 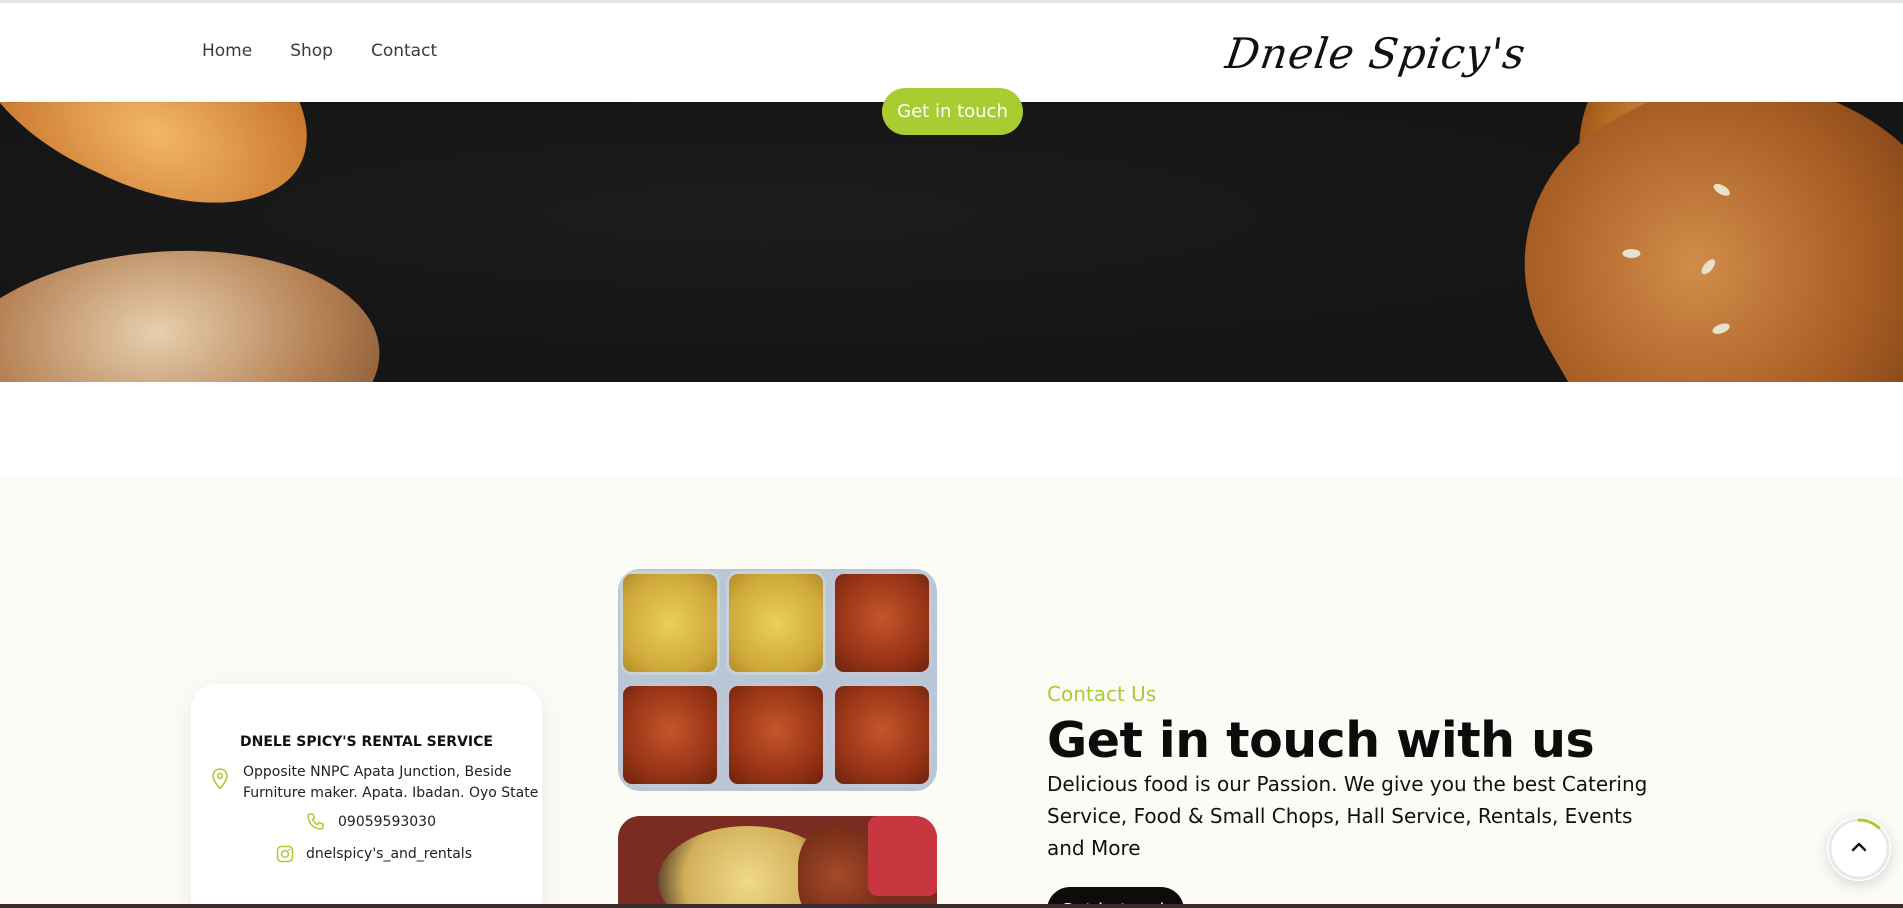 I want to click on contact-eyebrow: Contact Us, so click(x=1102, y=694).